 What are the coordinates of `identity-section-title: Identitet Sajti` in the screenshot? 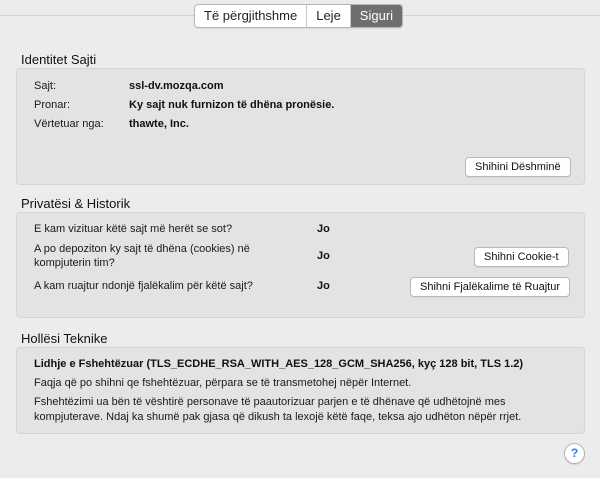 It's located at (59, 59).